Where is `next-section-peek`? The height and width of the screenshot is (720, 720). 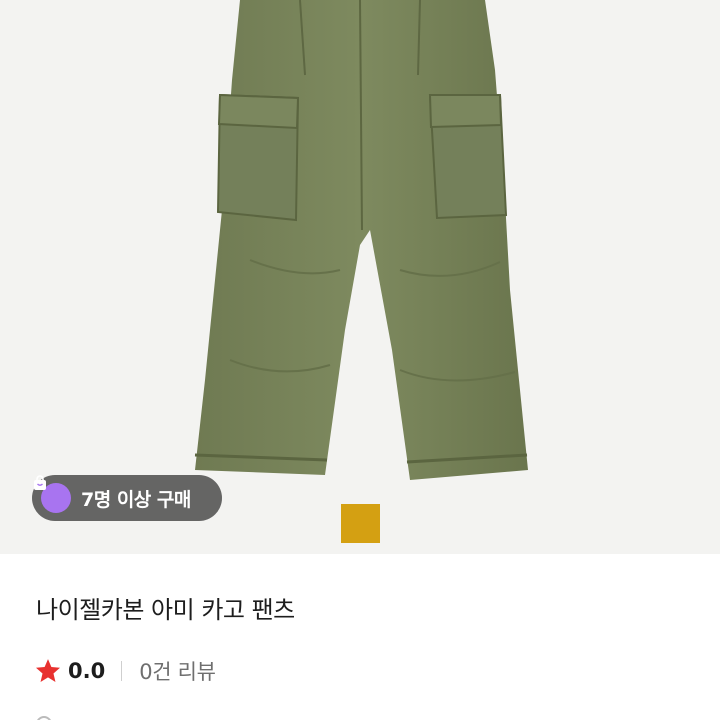
next-section-peek is located at coordinates (106, 716).